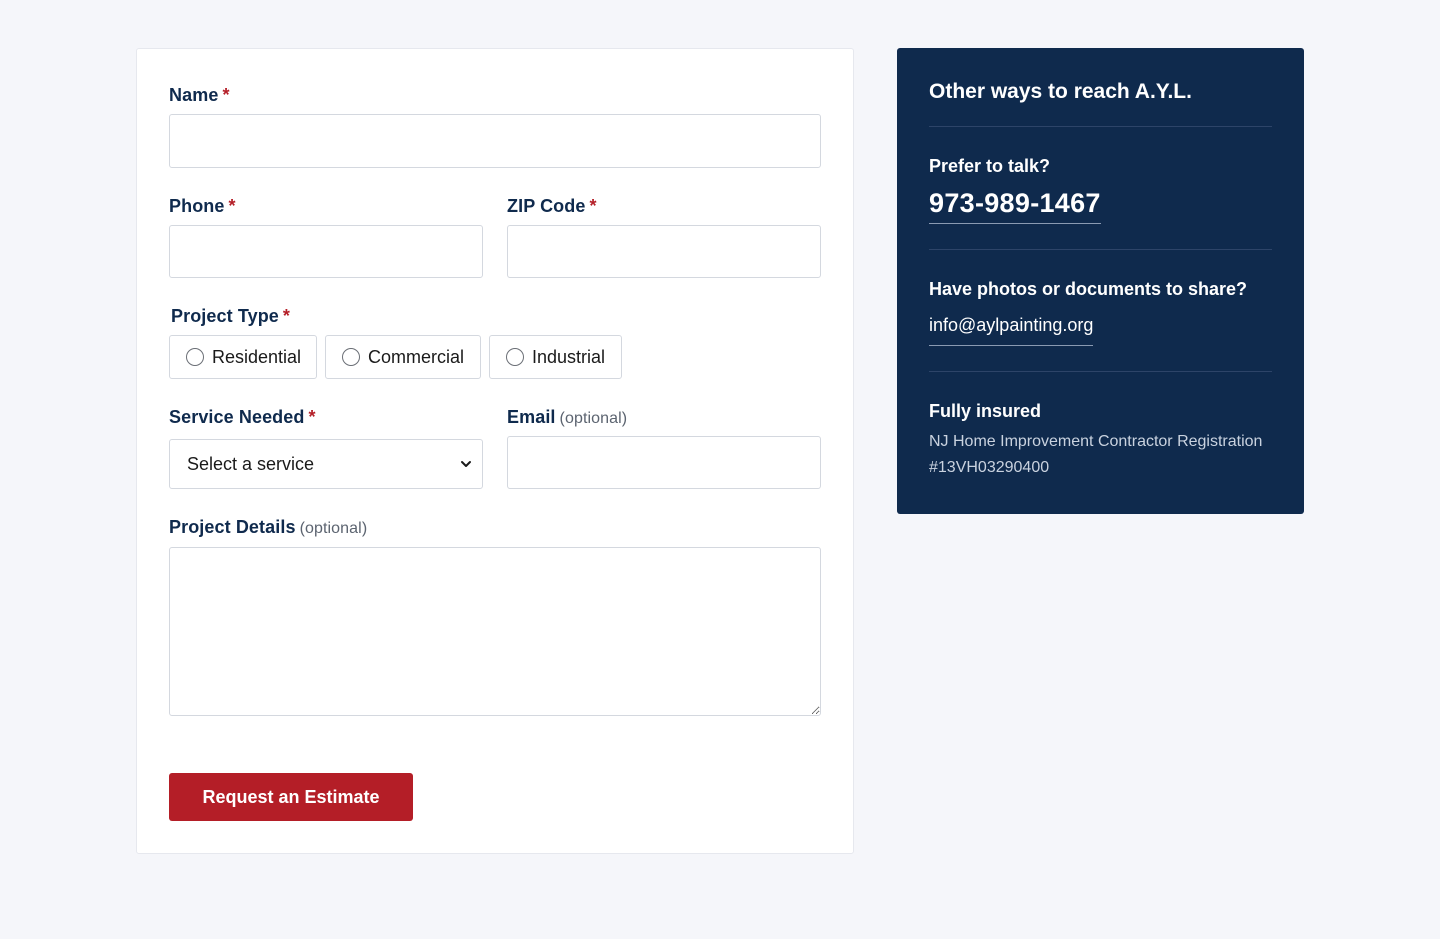 This screenshot has height=939, width=1440. Describe the element at coordinates (416, 356) in the screenshot. I see `radio-label: Commercial` at that location.